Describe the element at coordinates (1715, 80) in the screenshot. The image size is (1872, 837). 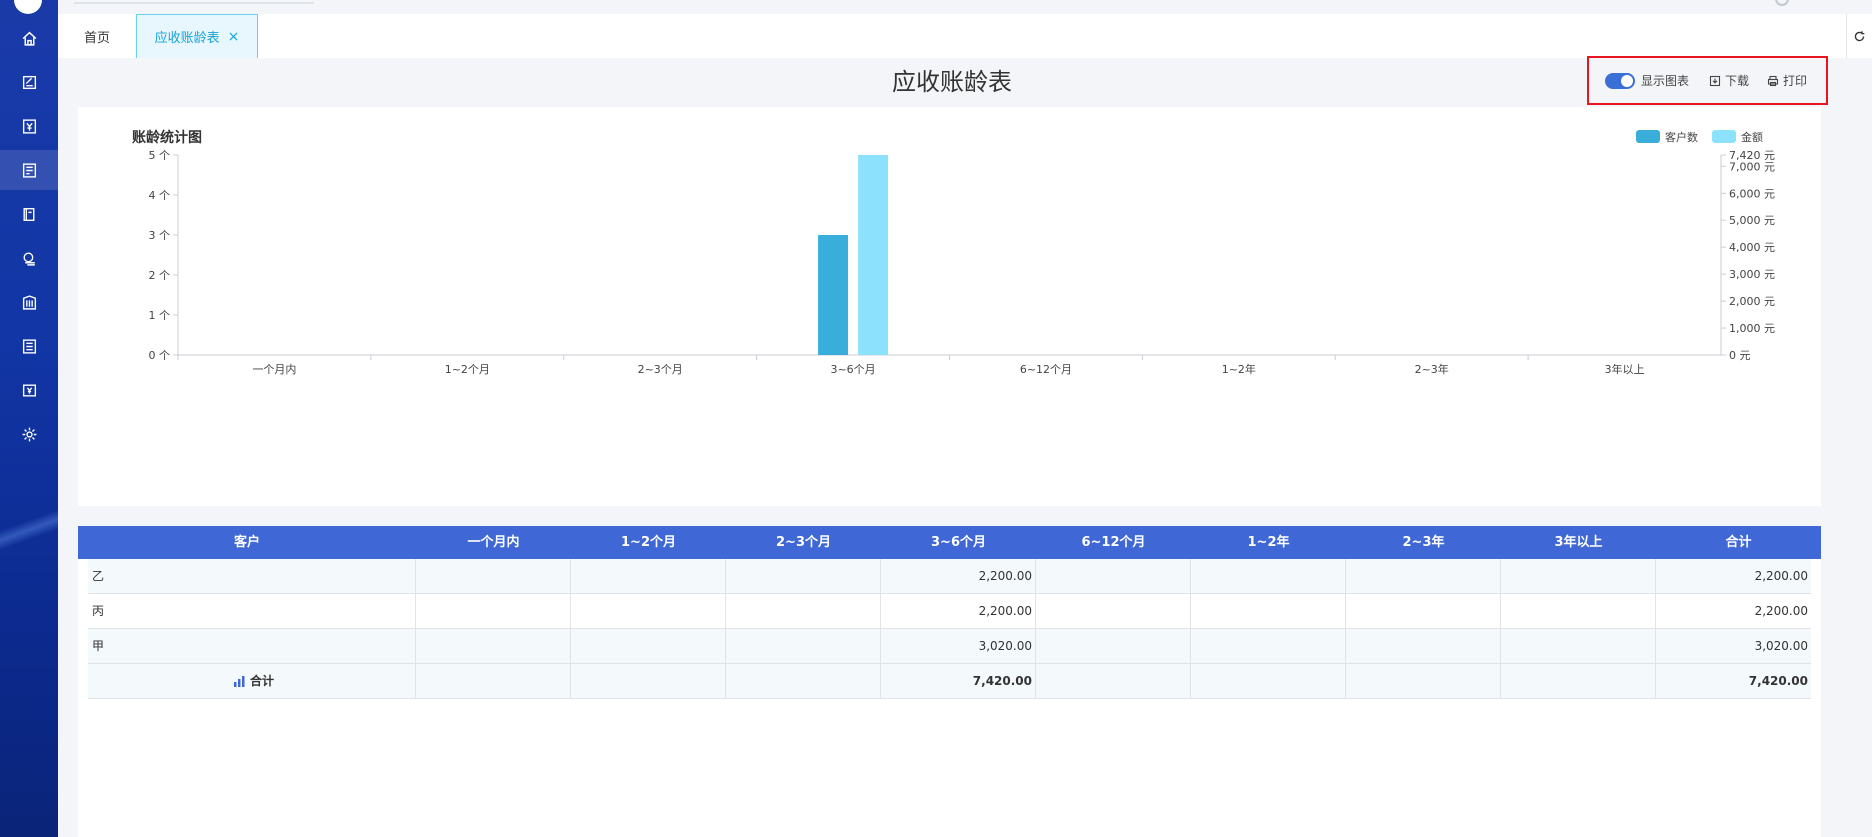
I see `download-icon` at that location.